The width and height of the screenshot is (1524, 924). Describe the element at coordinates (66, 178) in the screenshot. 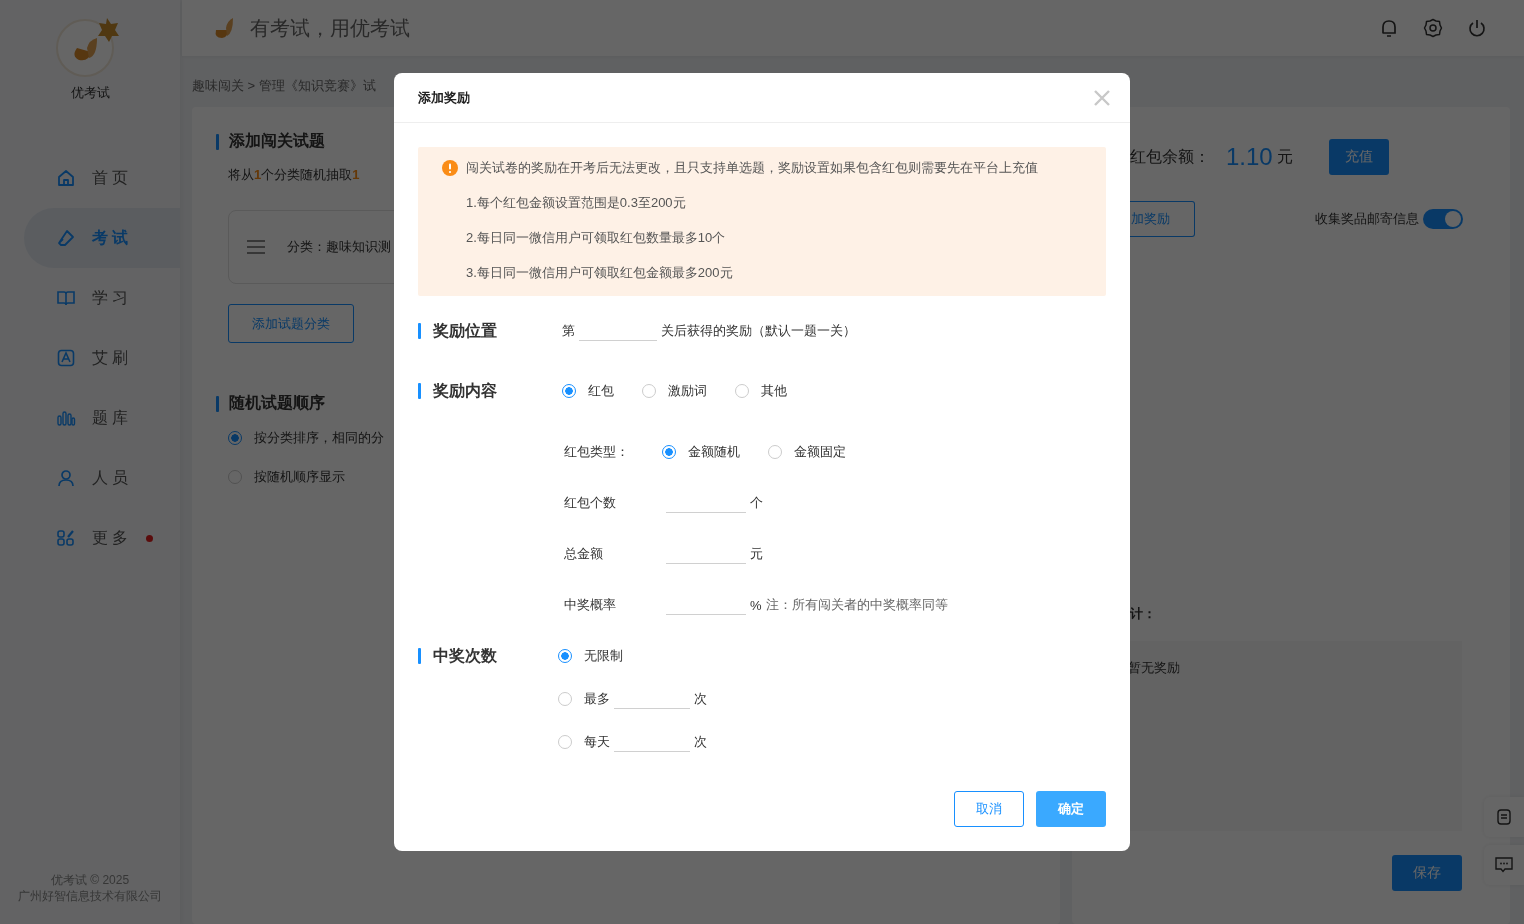

I see `home-icon` at that location.